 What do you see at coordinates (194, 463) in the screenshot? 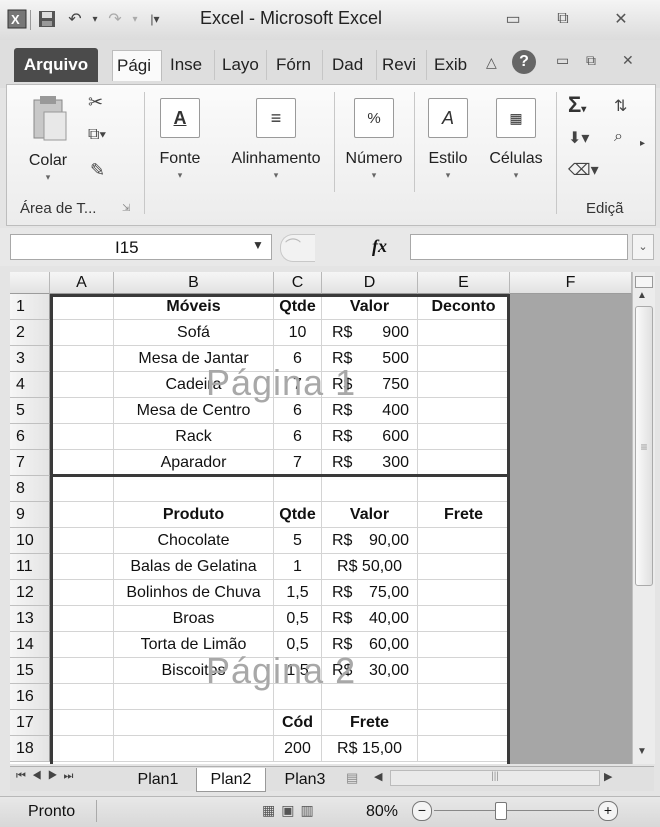
I see `cell-b: Aparador` at bounding box center [194, 463].